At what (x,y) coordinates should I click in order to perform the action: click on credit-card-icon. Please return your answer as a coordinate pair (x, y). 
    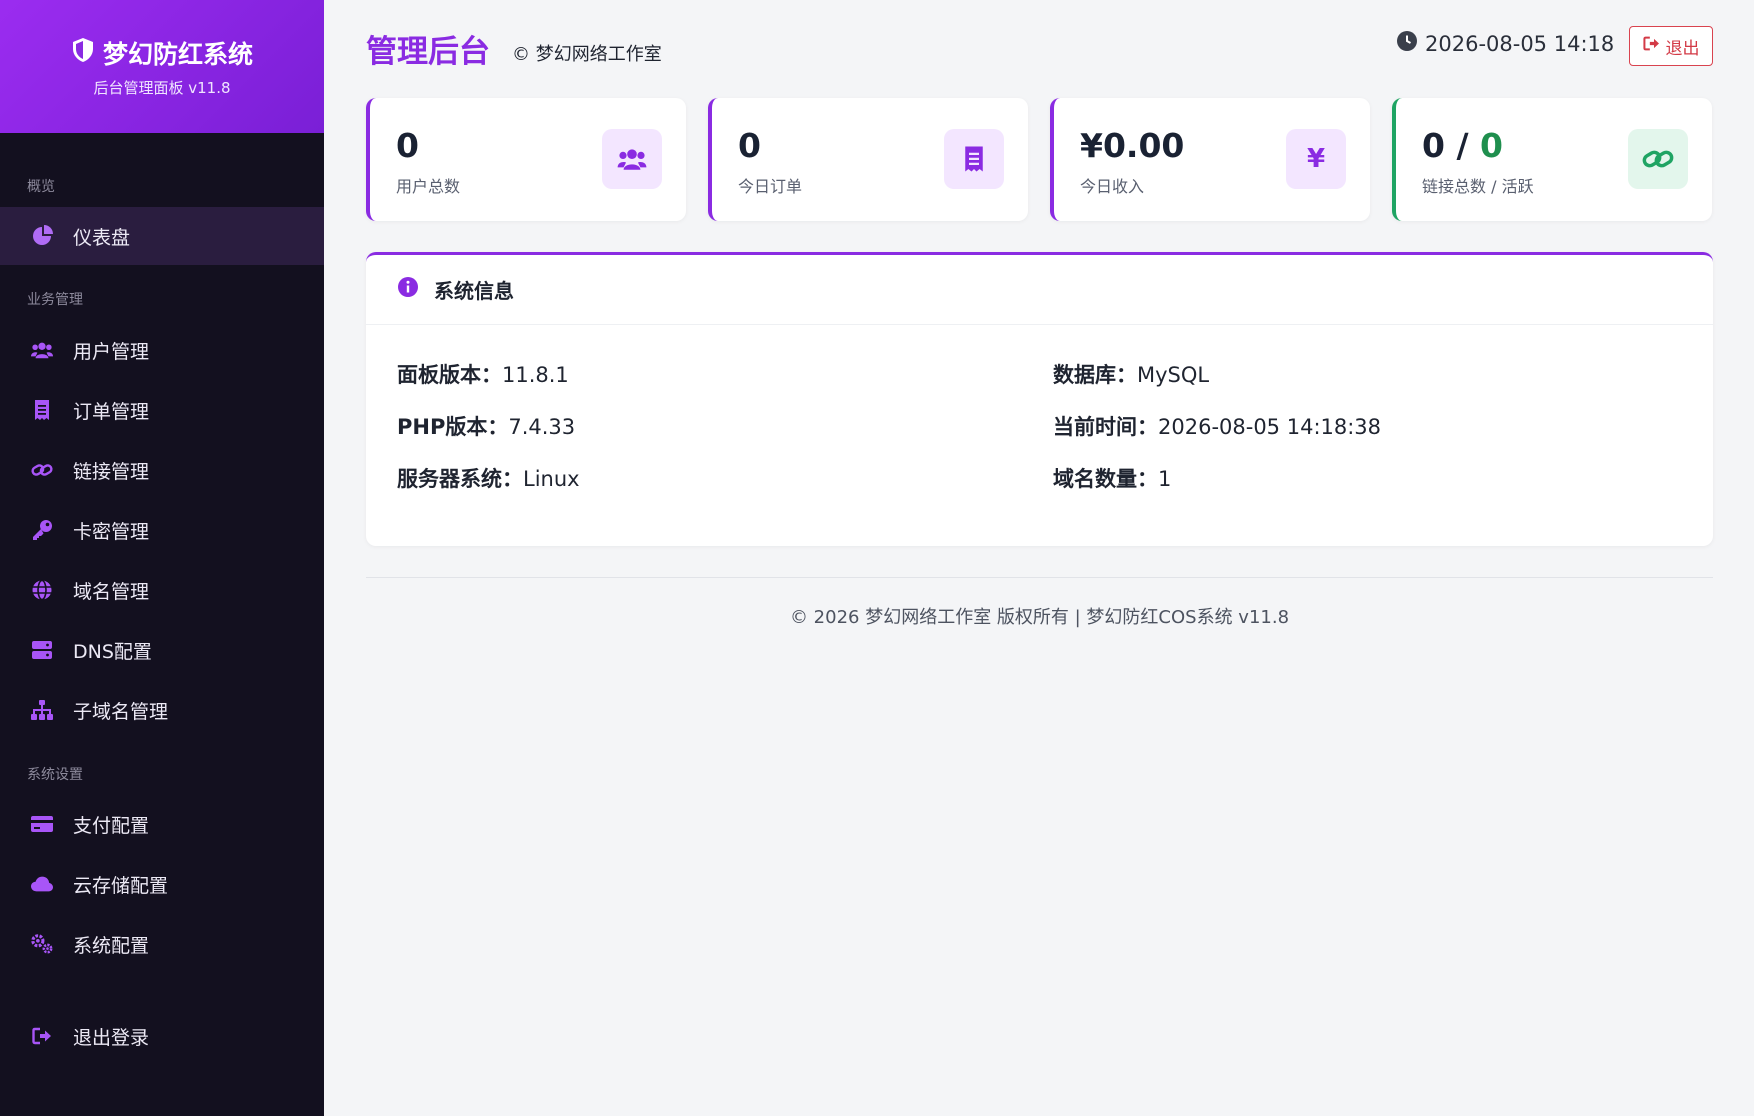
    Looking at the image, I should click on (42, 824).